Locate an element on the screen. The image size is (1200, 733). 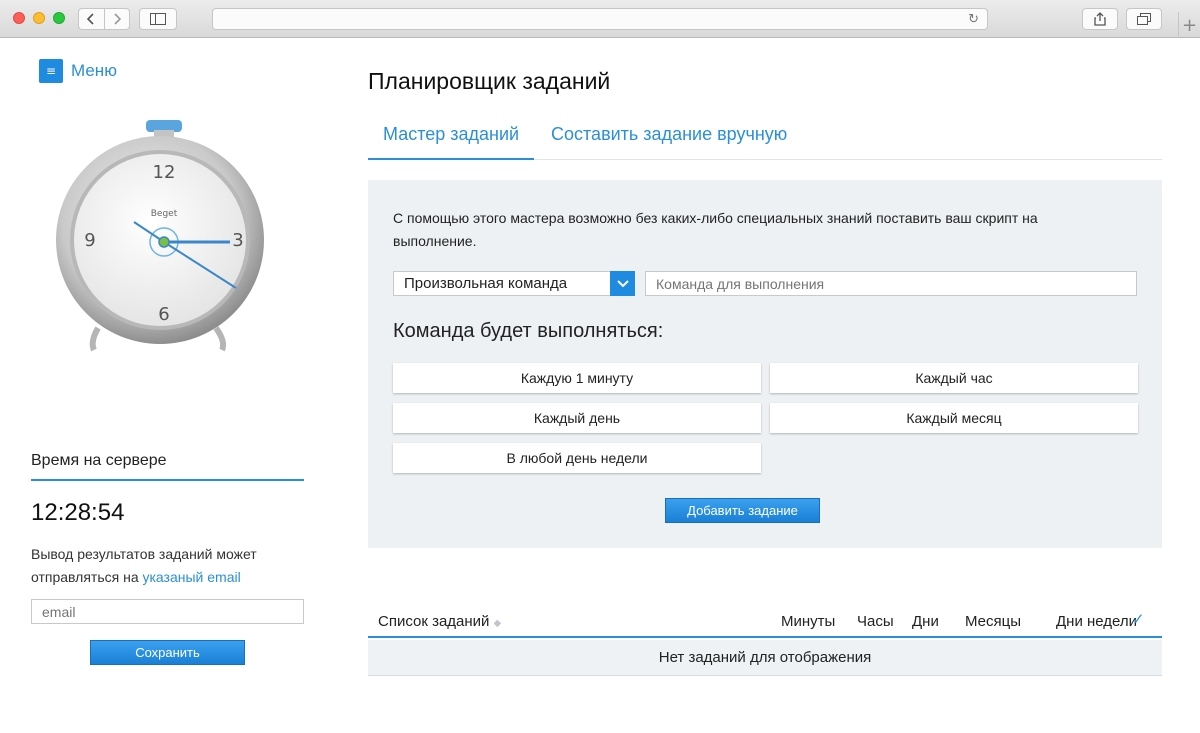
save-button: Сохранить is located at coordinates (167, 652).